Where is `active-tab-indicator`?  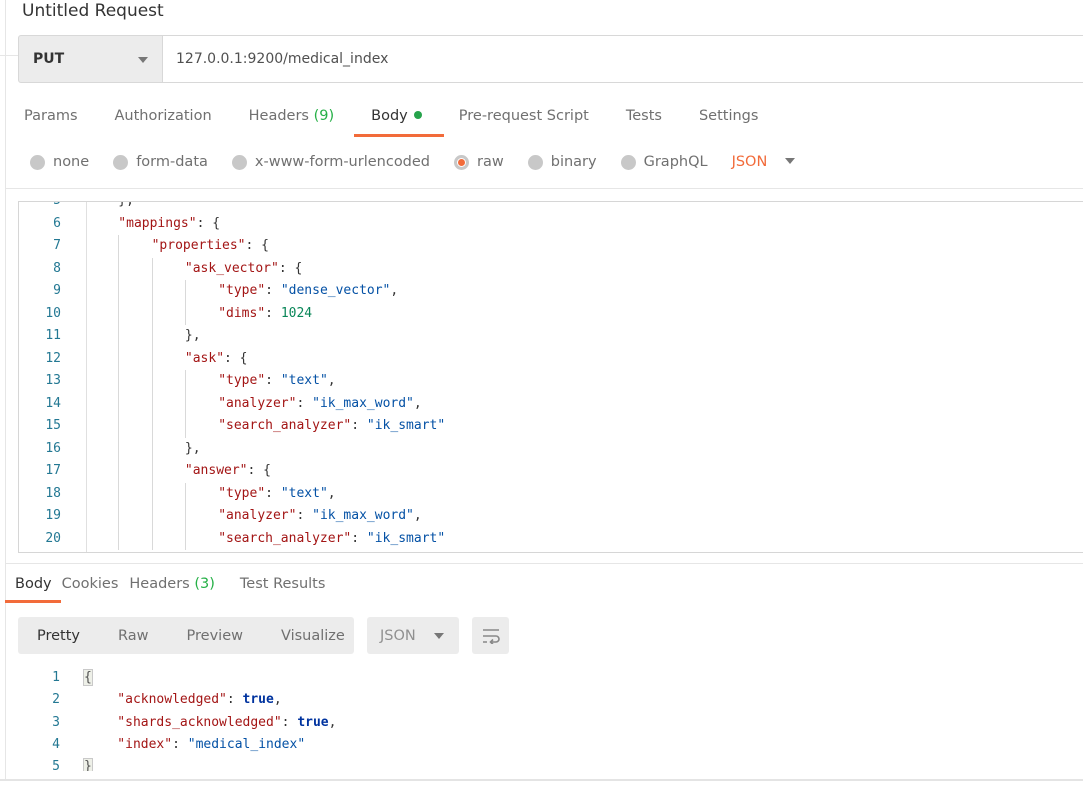 active-tab-indicator is located at coordinates (33, 601).